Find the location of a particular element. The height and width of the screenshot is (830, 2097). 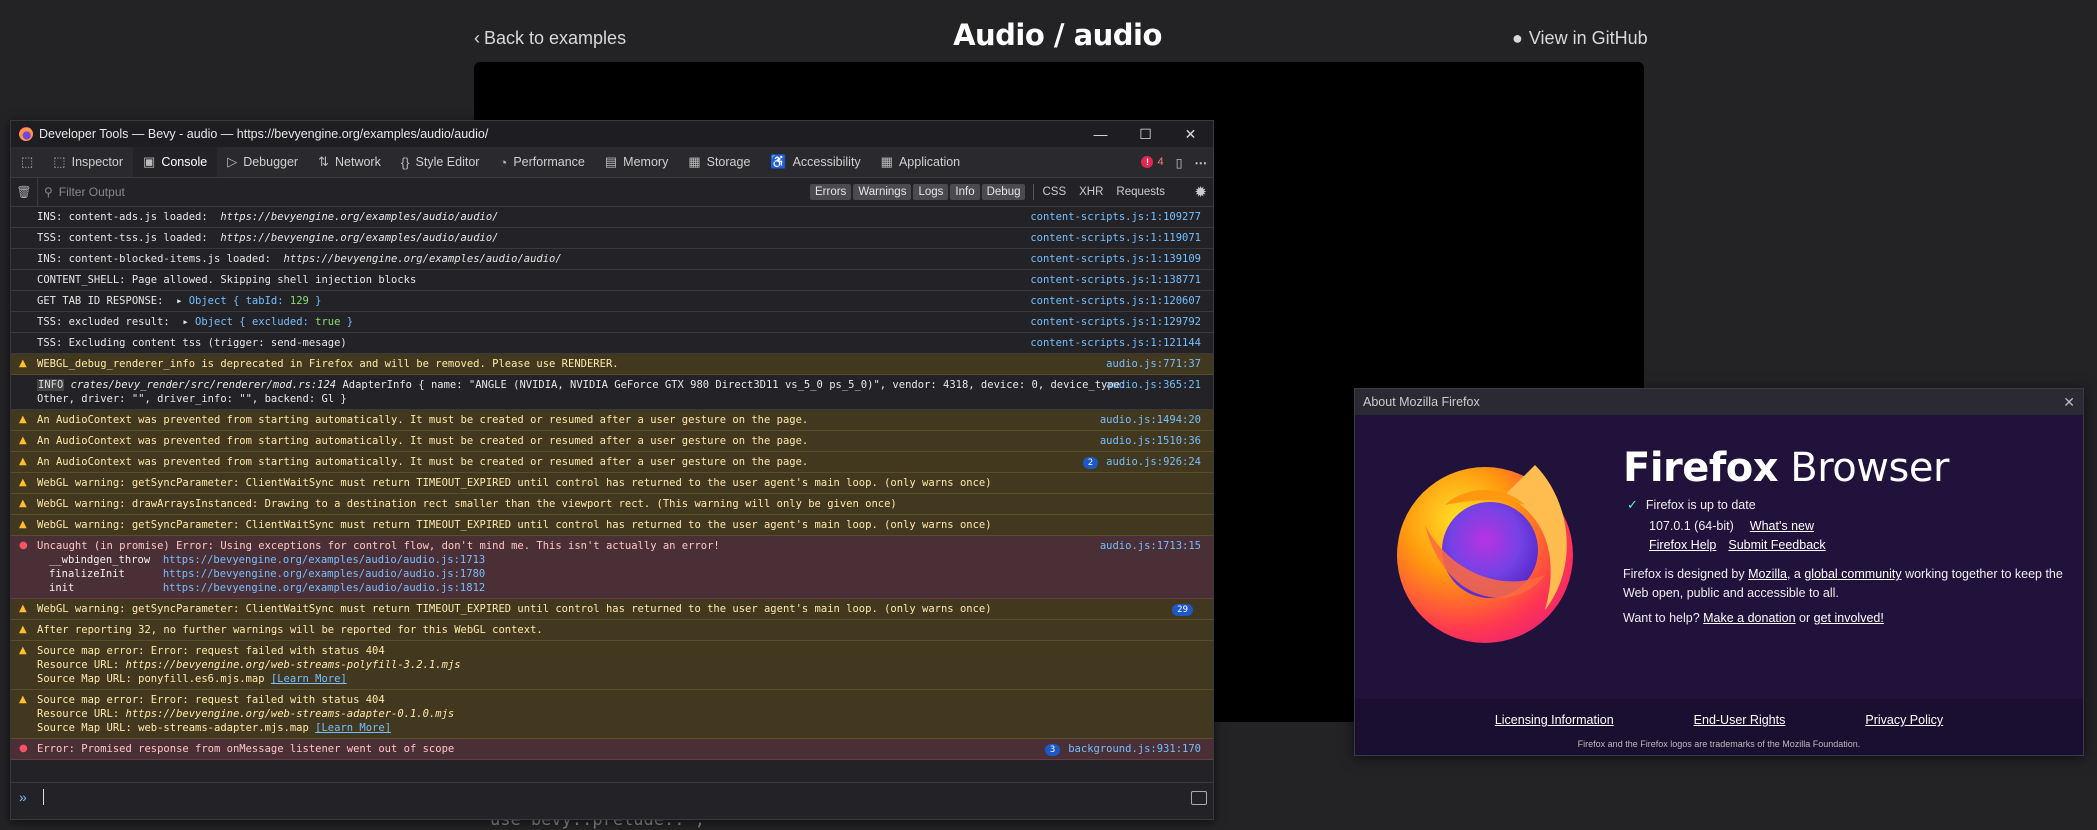

clear-console-icon: 🗑 is located at coordinates (24, 192).